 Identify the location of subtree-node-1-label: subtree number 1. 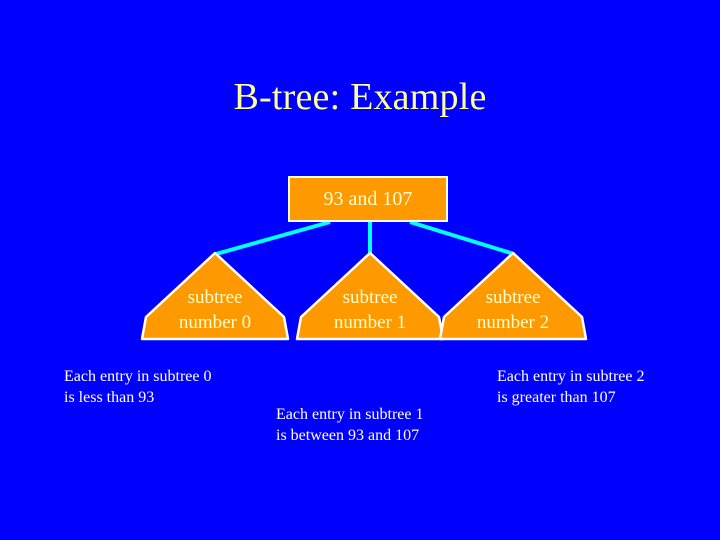
(370, 310).